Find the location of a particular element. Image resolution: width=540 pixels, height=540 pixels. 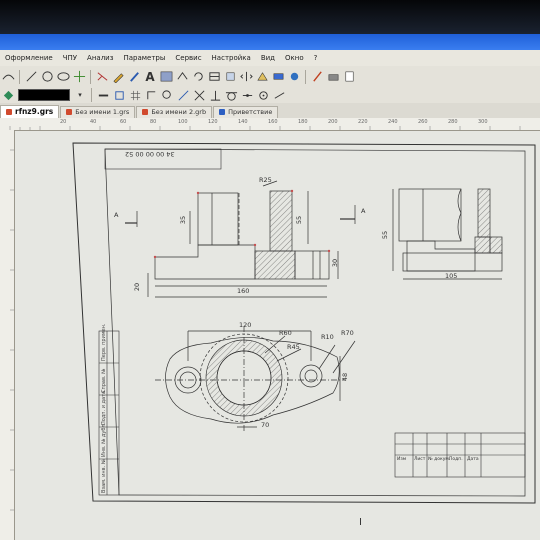

line-tool-icon is located at coordinates (31, 77).